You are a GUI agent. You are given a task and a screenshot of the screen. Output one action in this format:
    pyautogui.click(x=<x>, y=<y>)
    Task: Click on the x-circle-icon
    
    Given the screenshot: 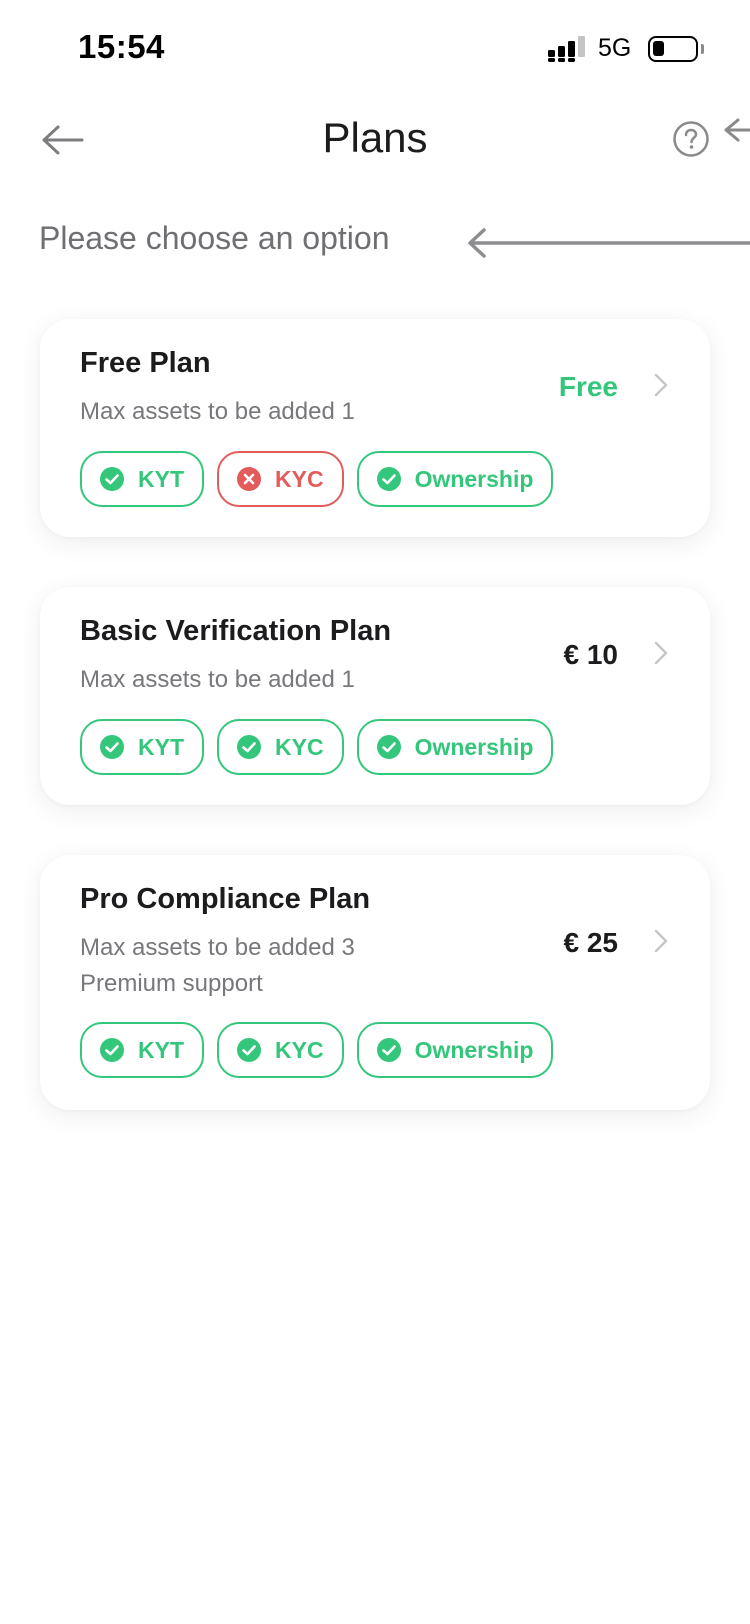 What is the action you would take?
    pyautogui.click(x=249, y=479)
    